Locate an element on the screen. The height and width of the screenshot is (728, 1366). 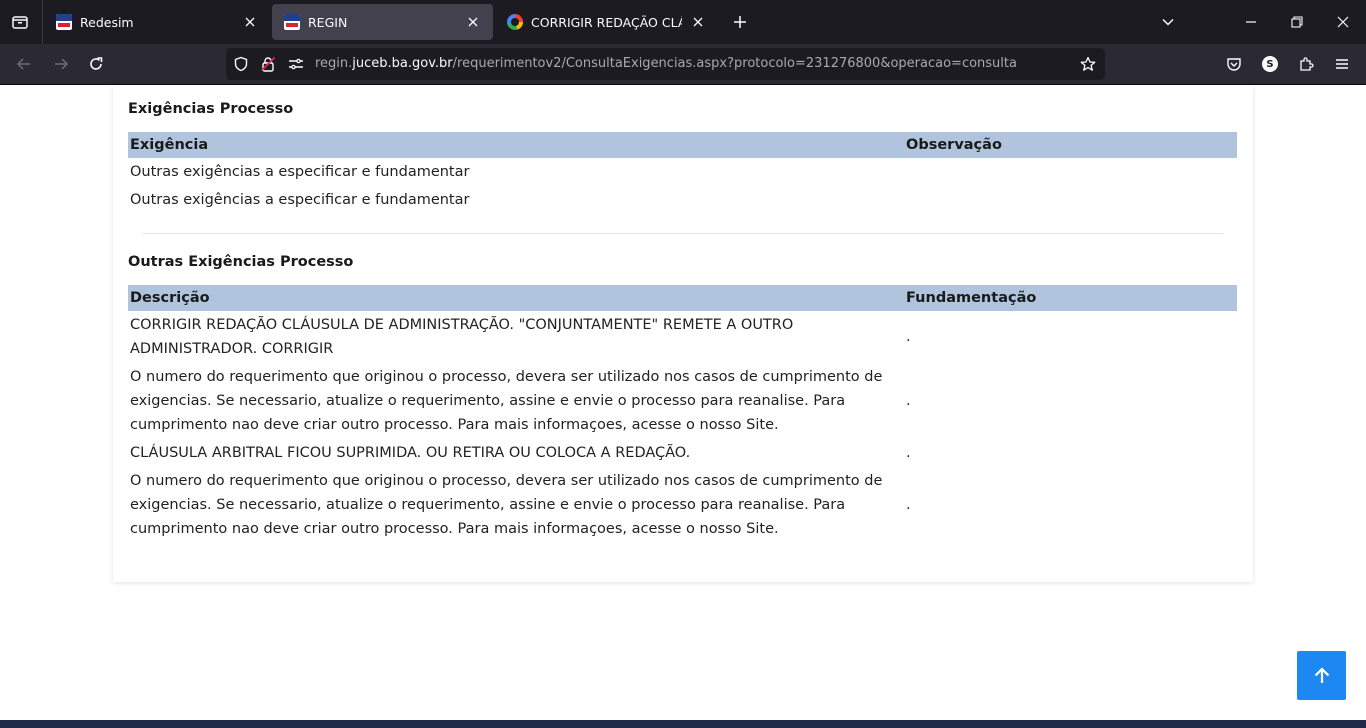
section-title-outras-exigencias: Outras Exigências Processo is located at coordinates (241, 262).